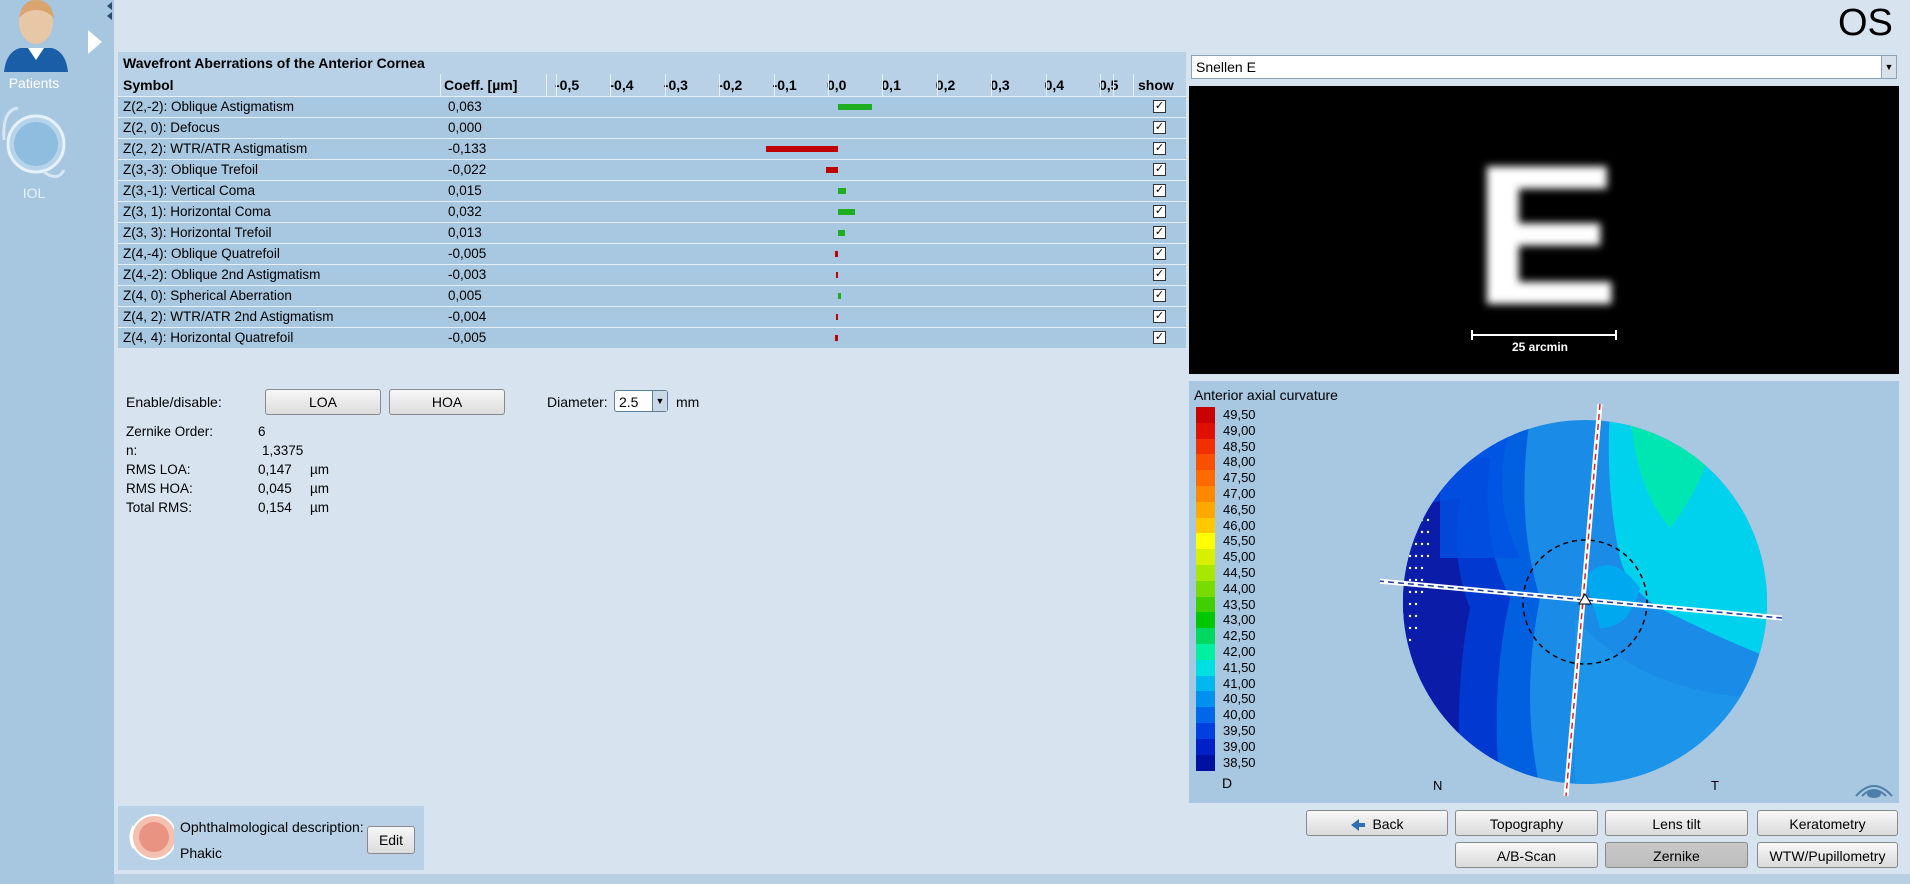  I want to click on row-symbol: Z(4, 0): Spherical Aberration, so click(207, 295).